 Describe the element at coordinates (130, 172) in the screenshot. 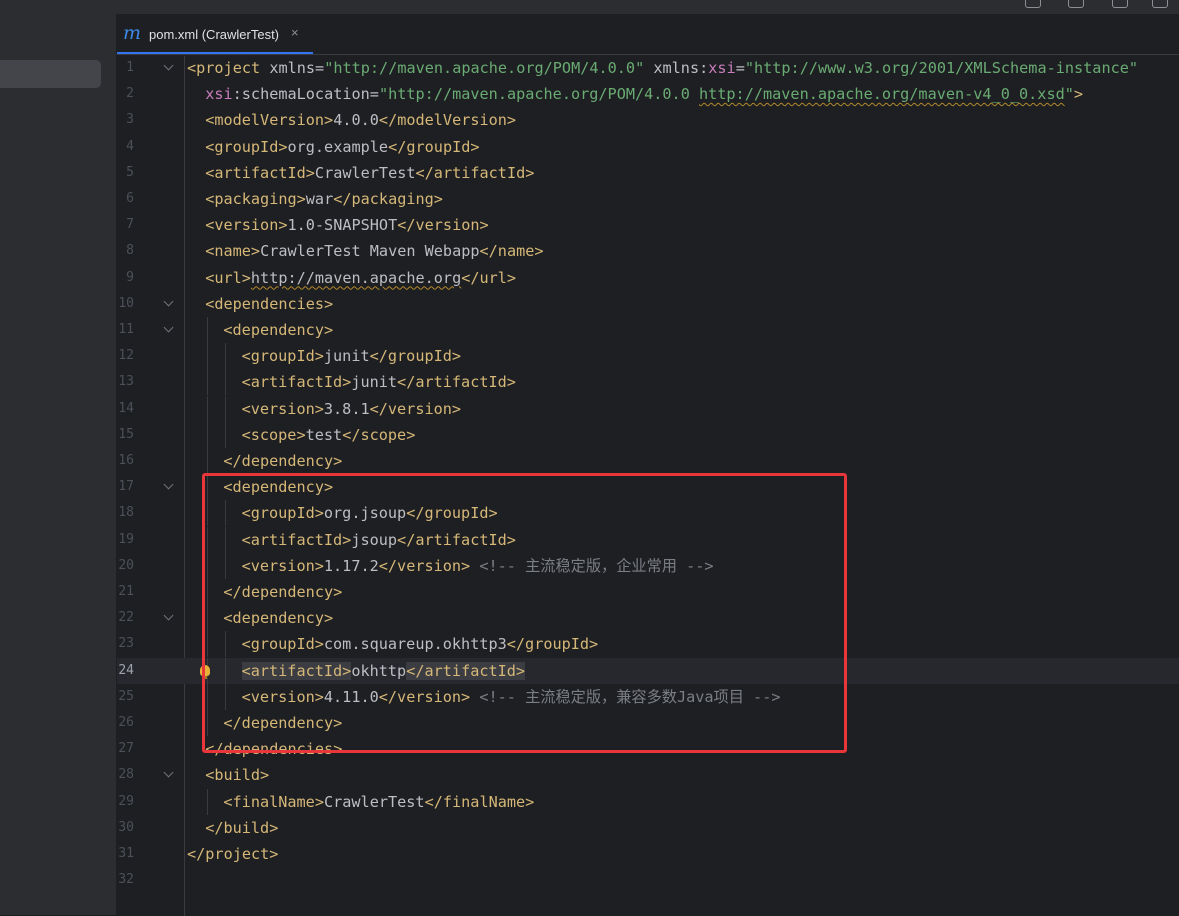

I see `line-number: 5` at that location.